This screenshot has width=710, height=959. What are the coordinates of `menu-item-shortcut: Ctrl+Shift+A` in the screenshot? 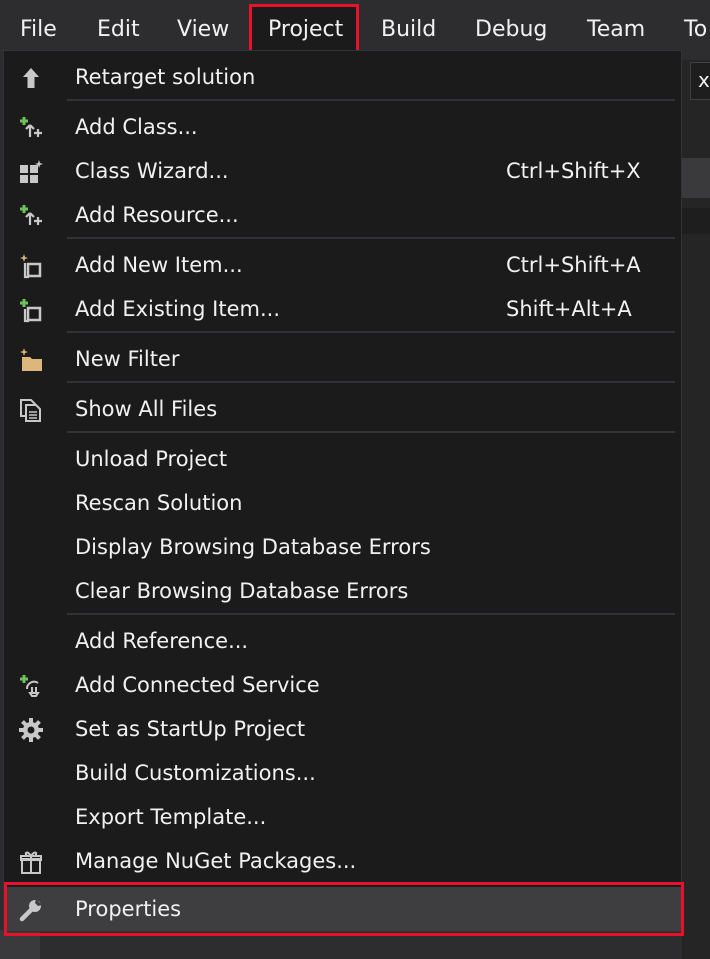 It's located at (573, 265).